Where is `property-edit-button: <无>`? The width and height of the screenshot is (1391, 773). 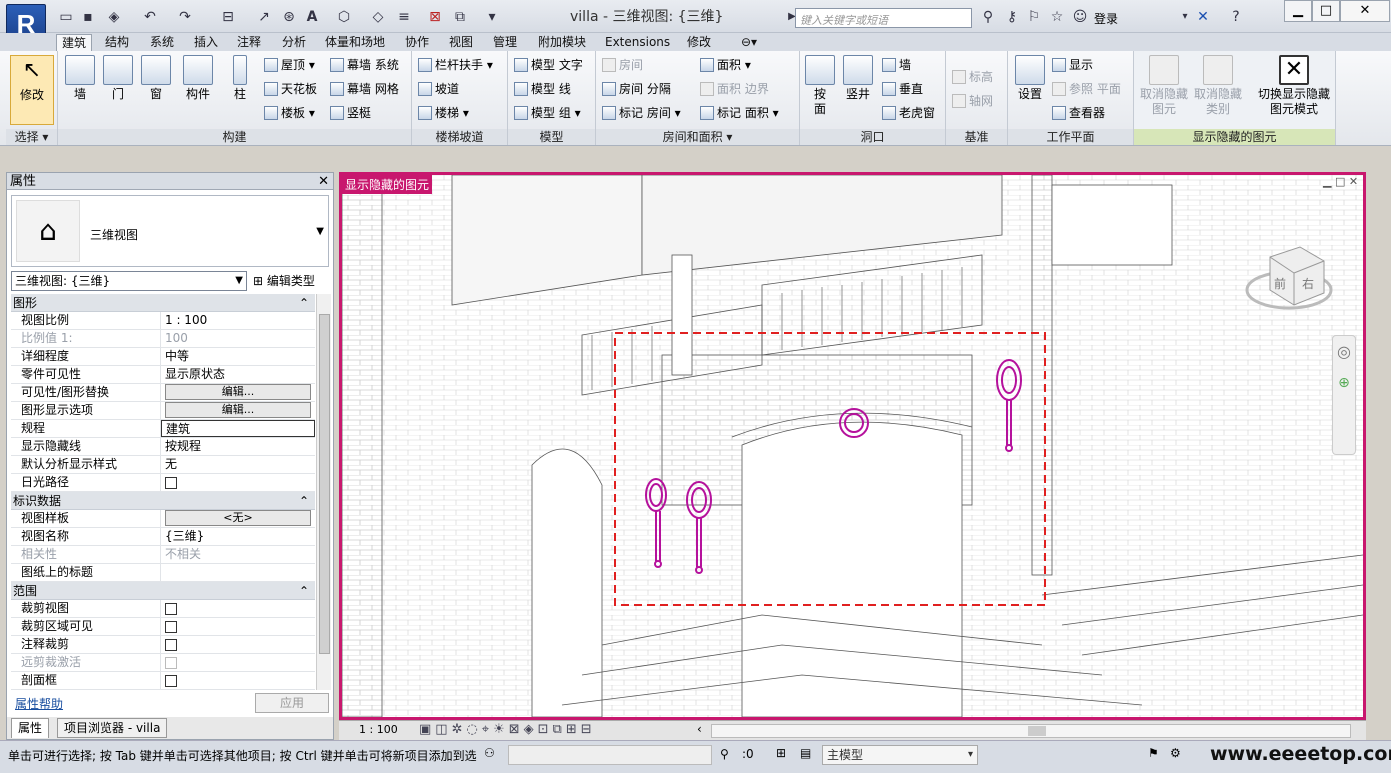
property-edit-button: <无> is located at coordinates (238, 518).